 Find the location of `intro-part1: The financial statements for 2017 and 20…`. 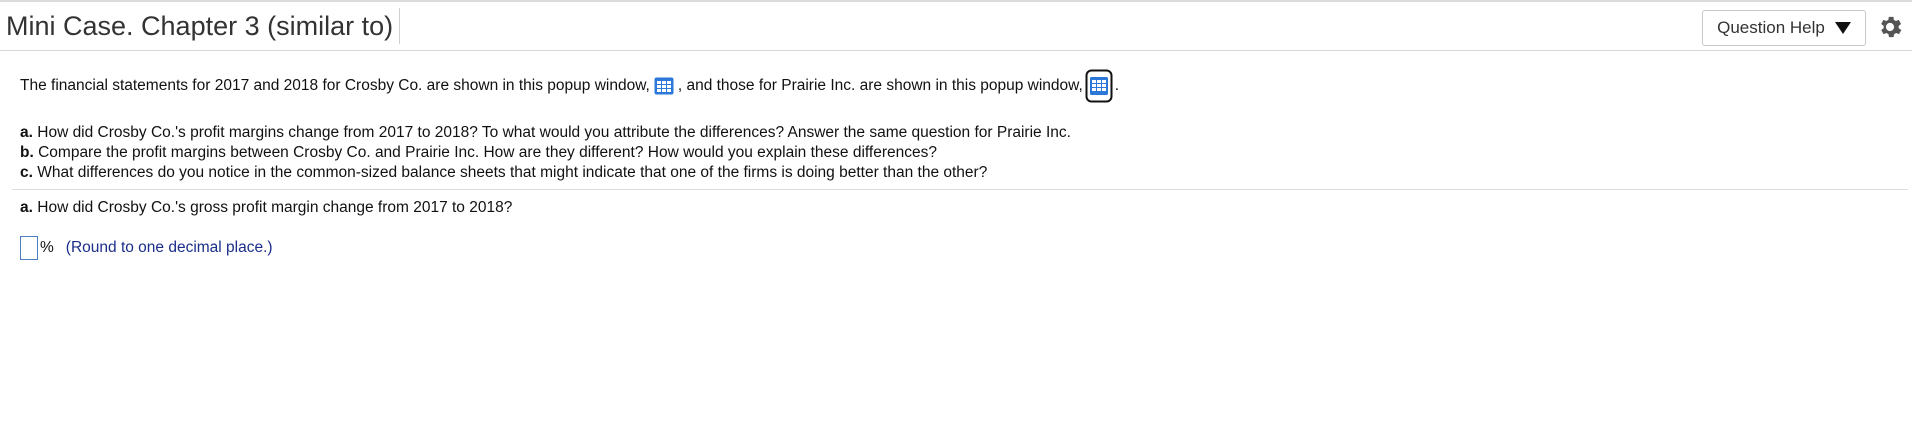

intro-part1: The financial statements for 2017 and 20… is located at coordinates (335, 85).